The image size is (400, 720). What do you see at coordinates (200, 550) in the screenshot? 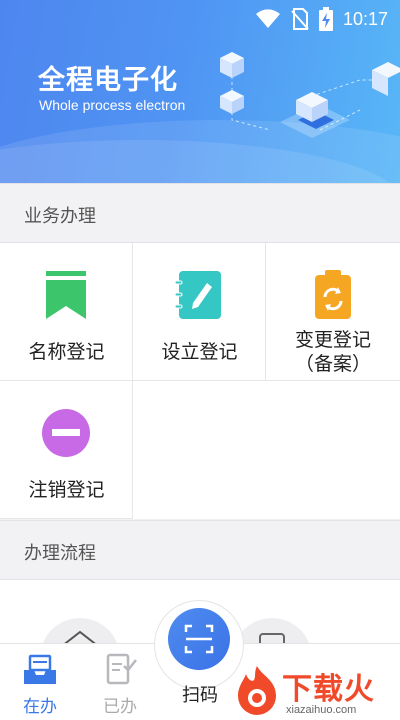
I see `process-section-header: 办理流程` at bounding box center [200, 550].